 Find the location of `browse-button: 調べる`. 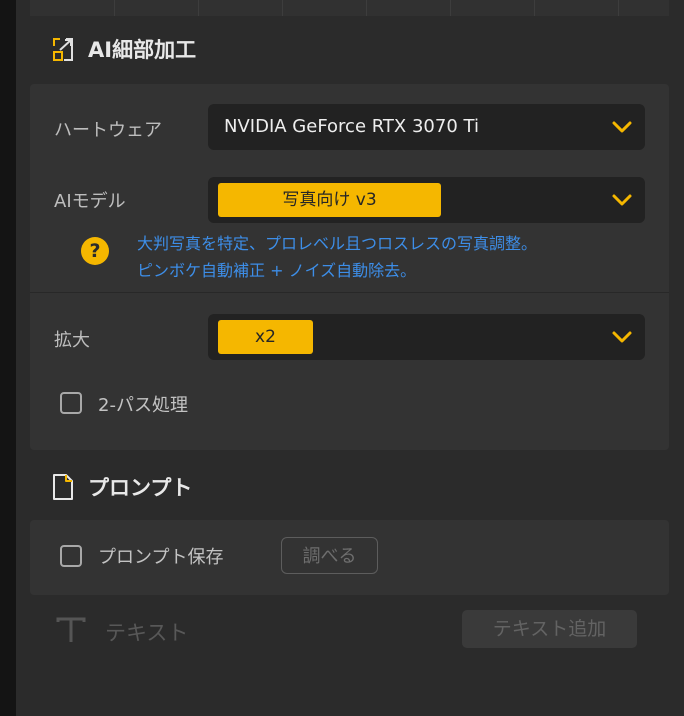

browse-button: 調べる is located at coordinates (329, 555).